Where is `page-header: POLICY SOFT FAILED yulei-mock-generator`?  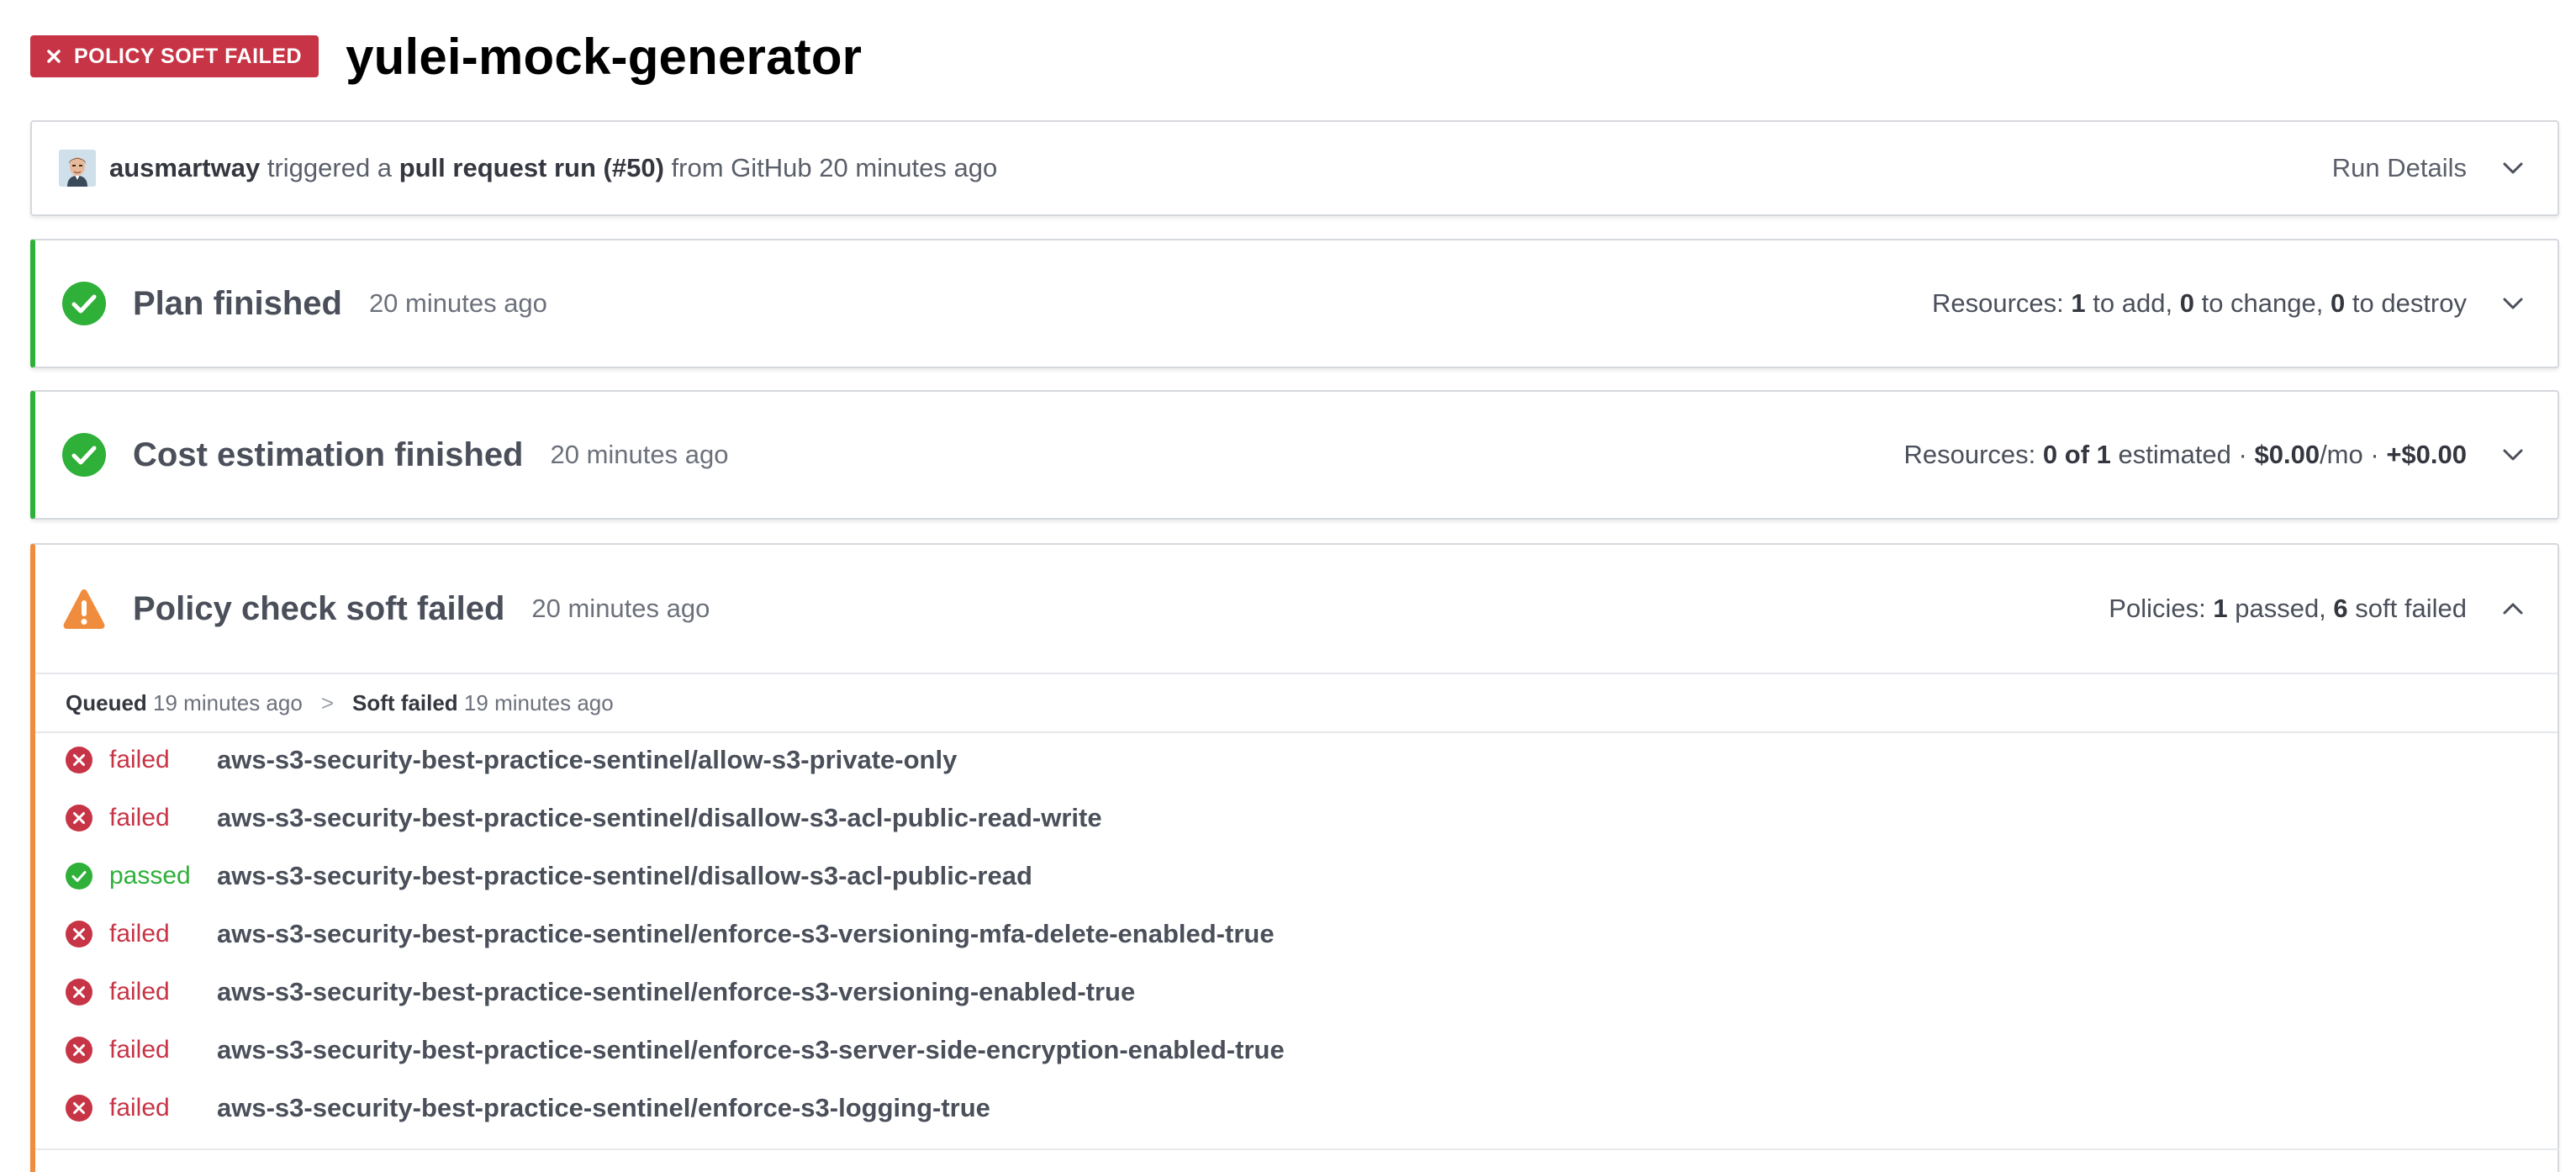
page-header: POLICY SOFT FAILED yulei-mock-generator is located at coordinates (447, 56).